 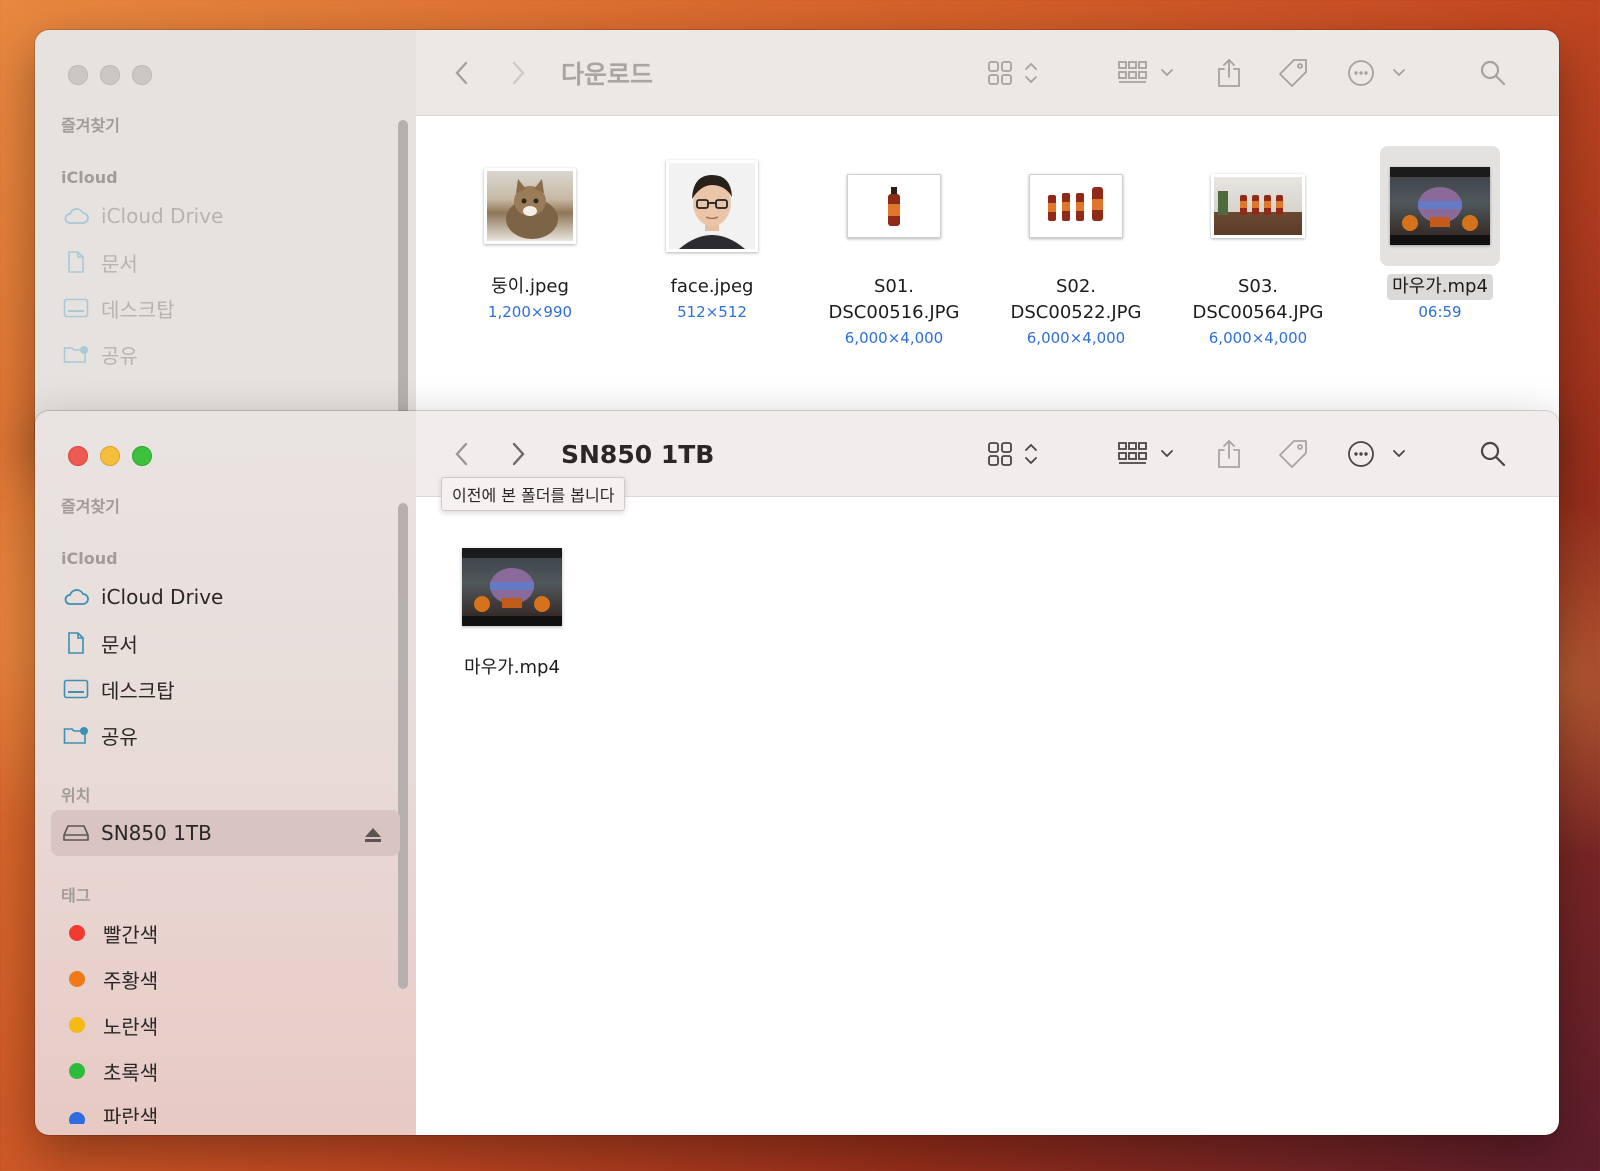 What do you see at coordinates (225, 833) in the screenshot?
I see `sidebar-item-sn850: SN850 1TB` at bounding box center [225, 833].